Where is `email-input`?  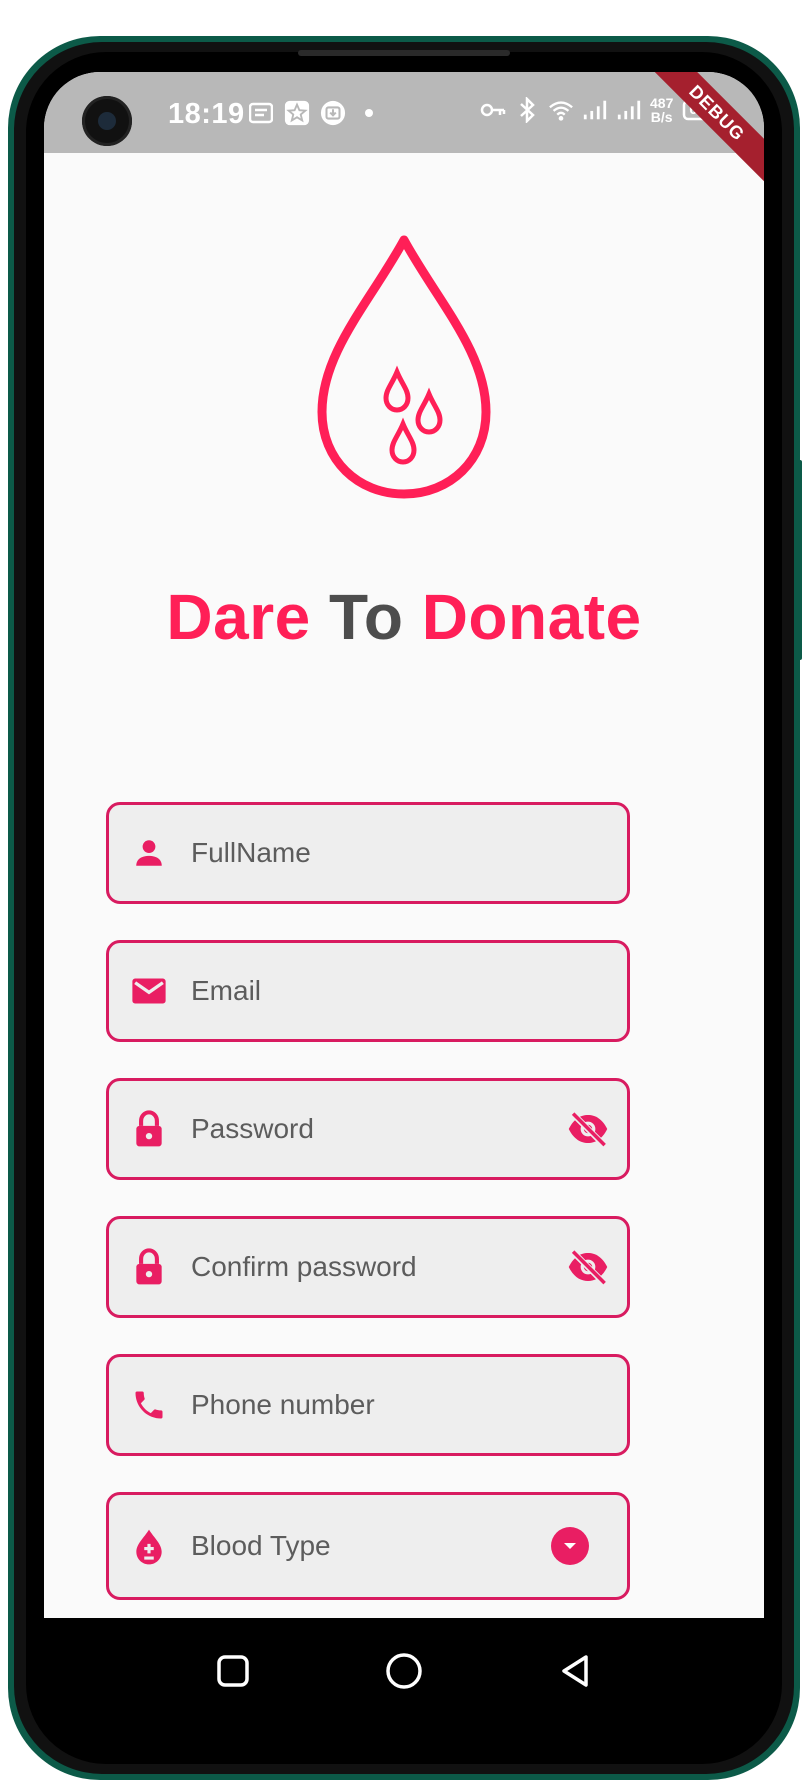
email-input is located at coordinates (371, 991).